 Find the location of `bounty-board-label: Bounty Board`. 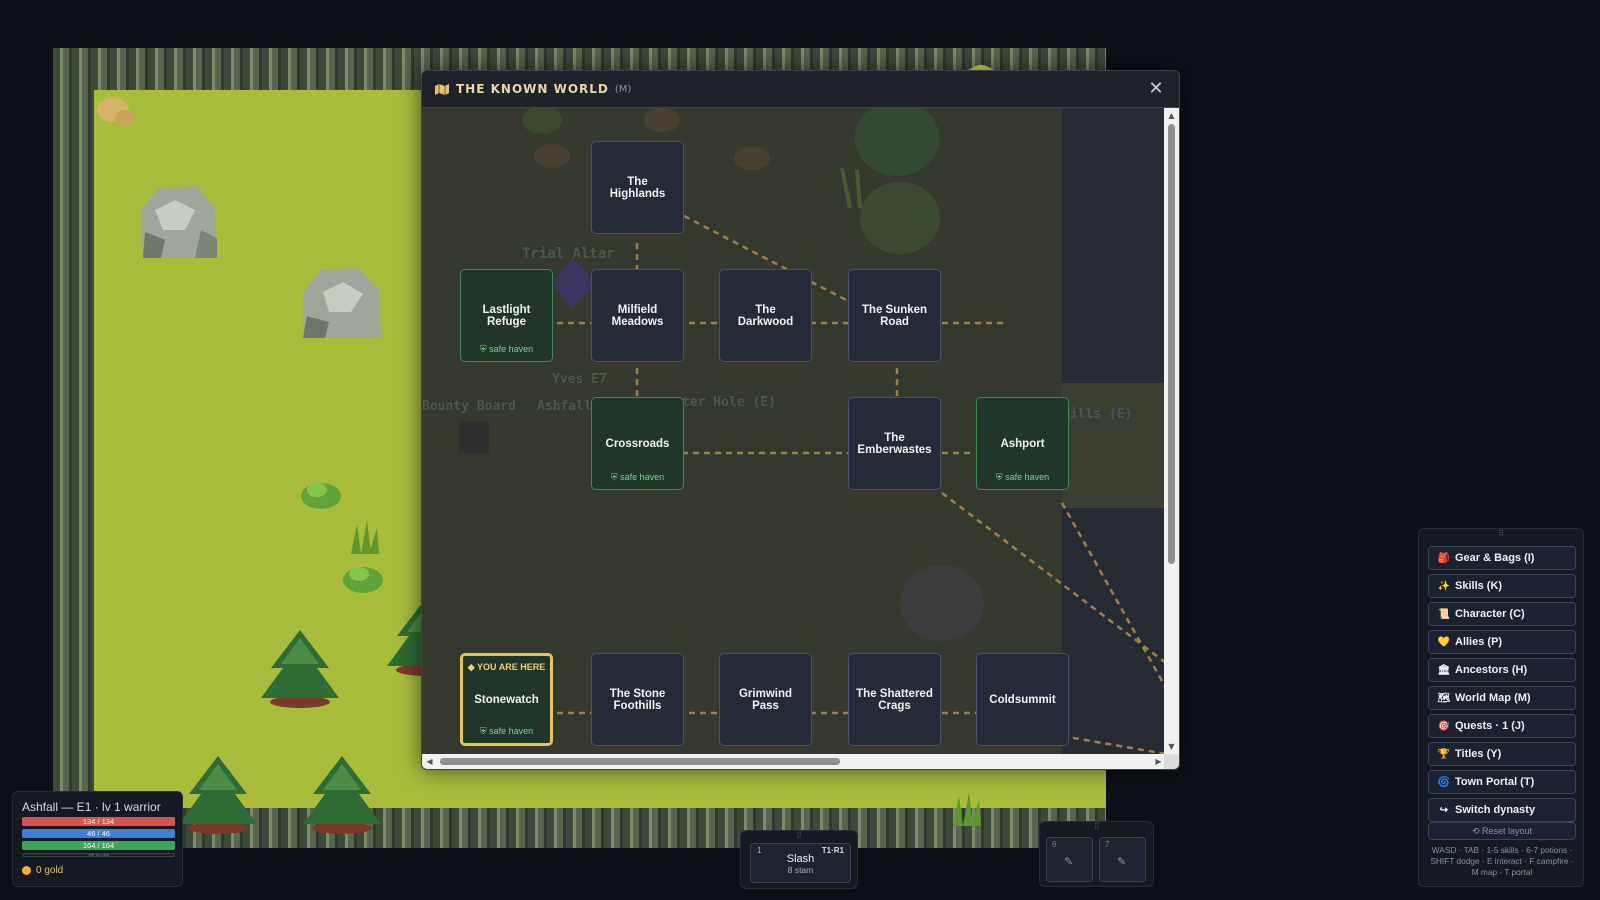

bounty-board-label: Bounty Board is located at coordinates (469, 406).